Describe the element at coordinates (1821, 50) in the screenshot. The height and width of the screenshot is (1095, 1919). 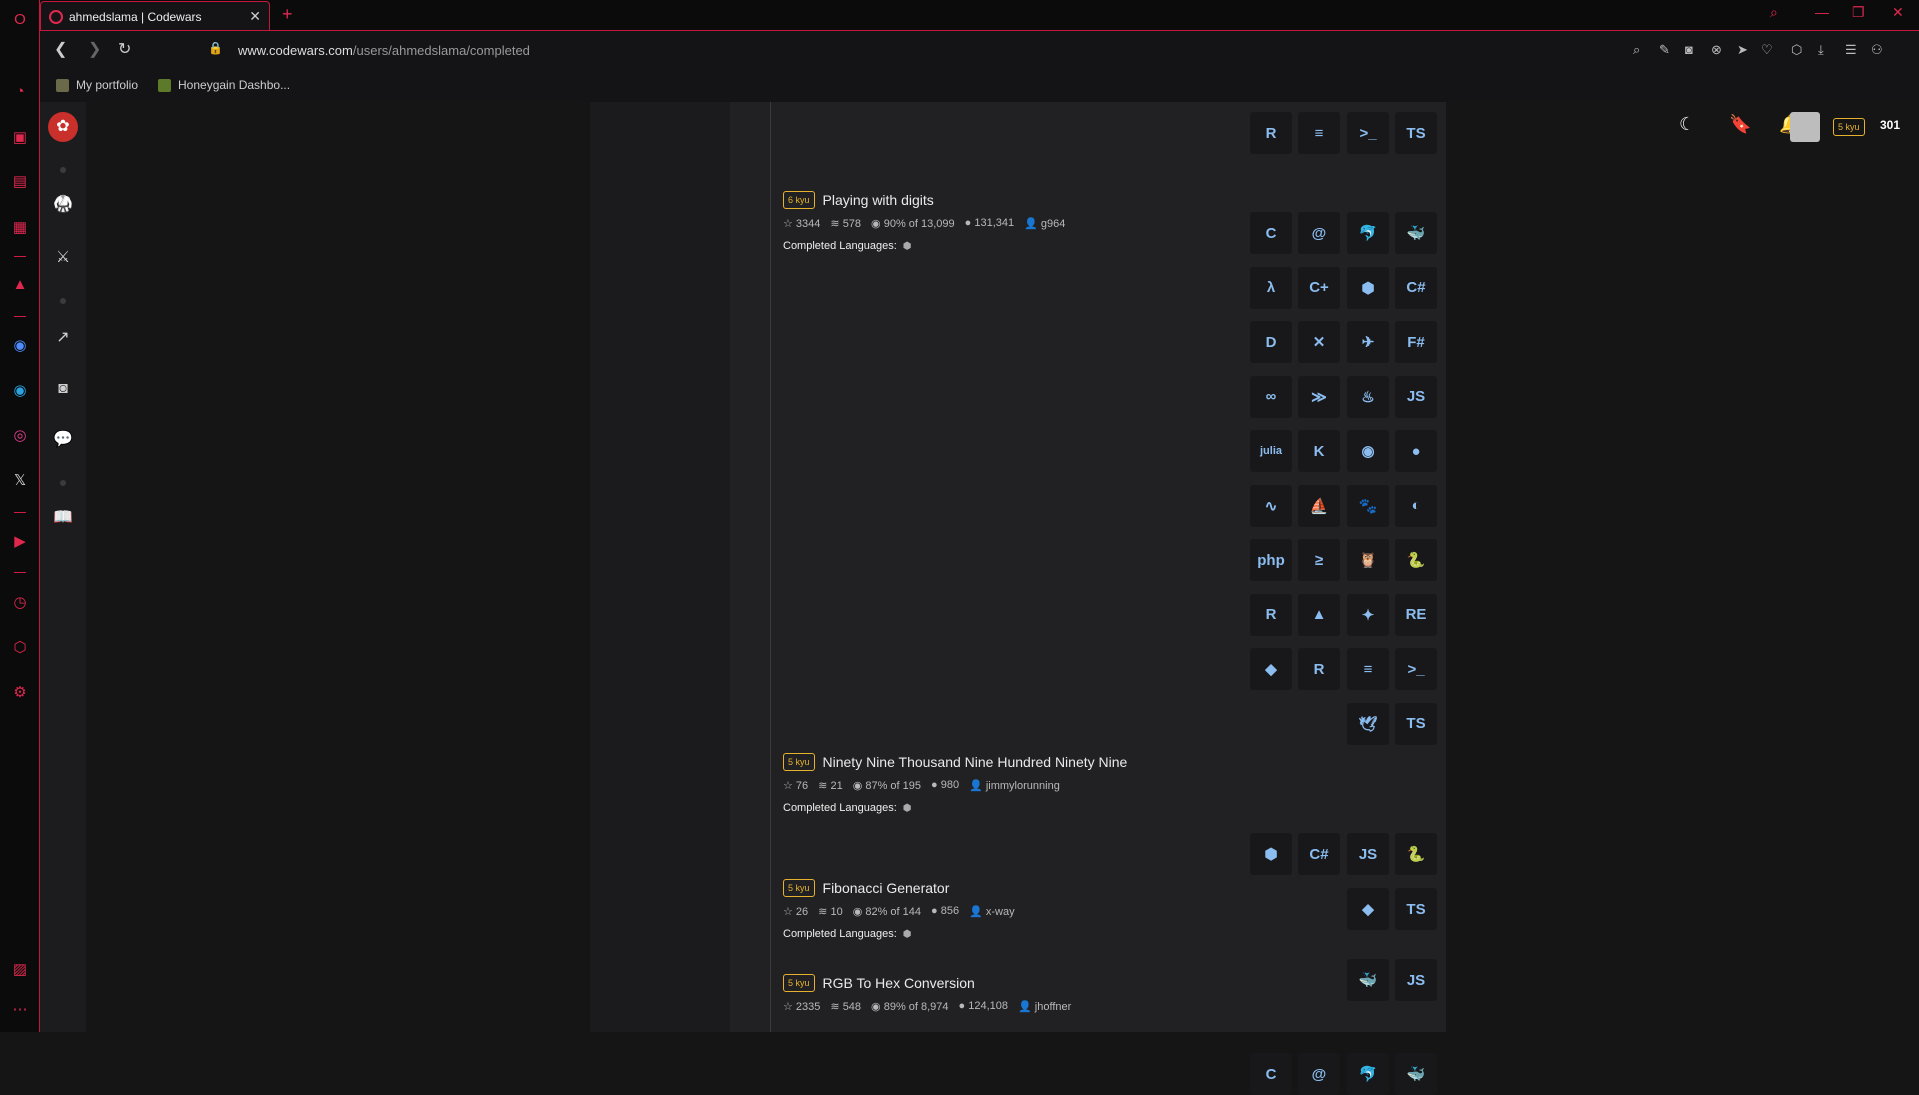
I see `download-icon: ⤓` at that location.